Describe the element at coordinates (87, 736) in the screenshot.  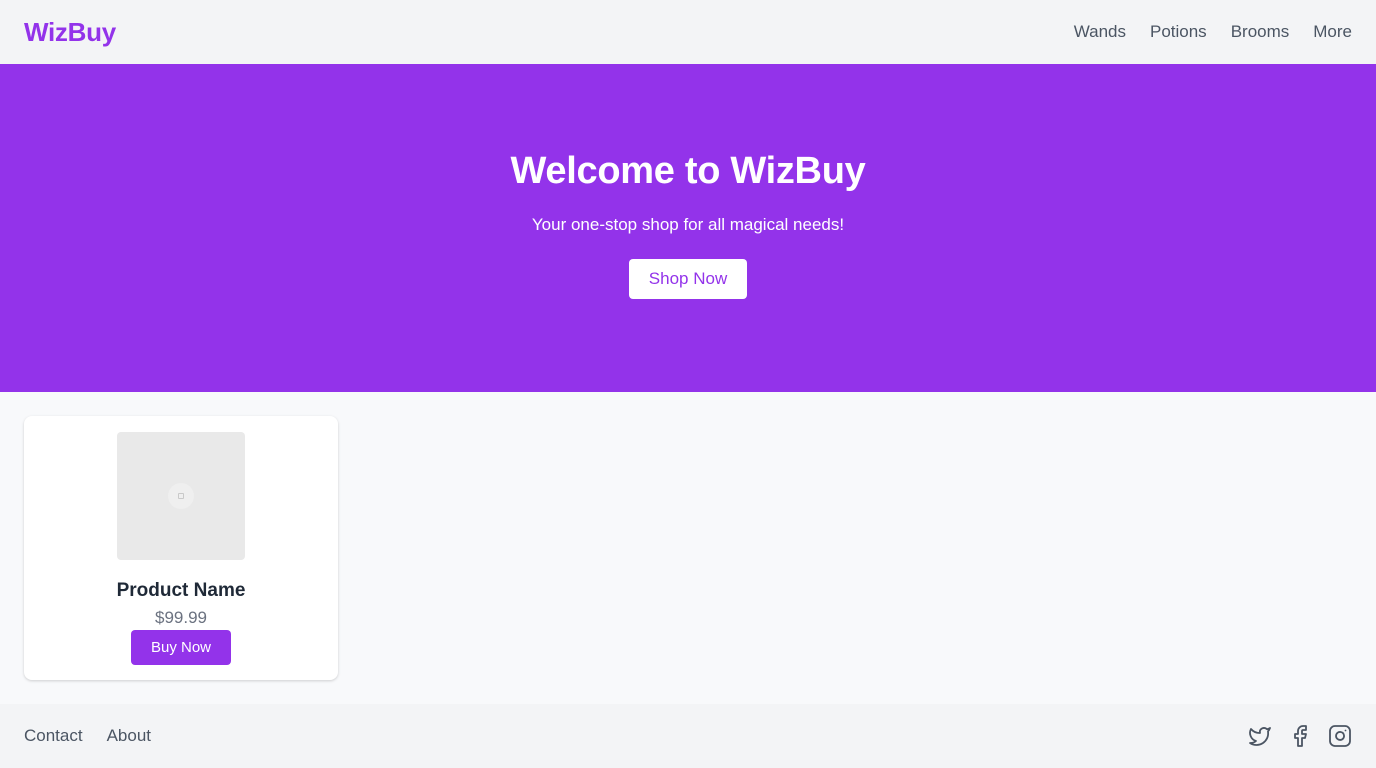
I see `footer-links: Contact About` at that location.